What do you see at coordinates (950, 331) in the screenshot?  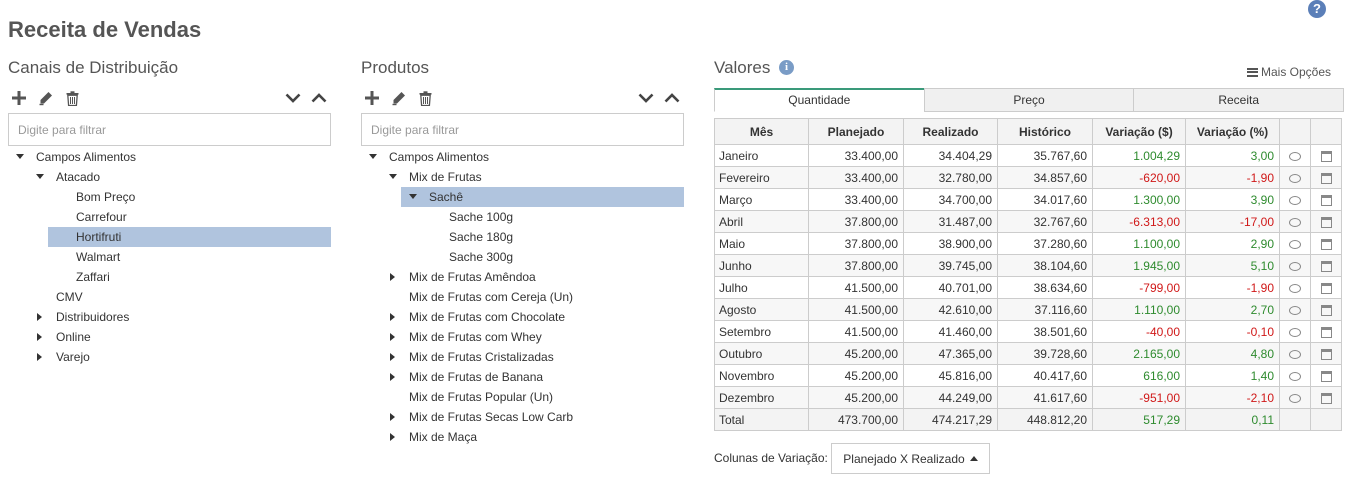 I see `actual-cell: 41.460,00` at bounding box center [950, 331].